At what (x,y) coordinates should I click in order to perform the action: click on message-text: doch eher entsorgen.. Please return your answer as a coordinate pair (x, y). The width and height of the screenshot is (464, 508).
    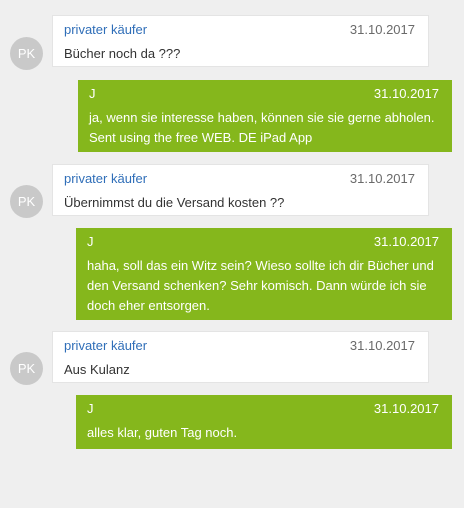
    Looking at the image, I should click on (148, 305).